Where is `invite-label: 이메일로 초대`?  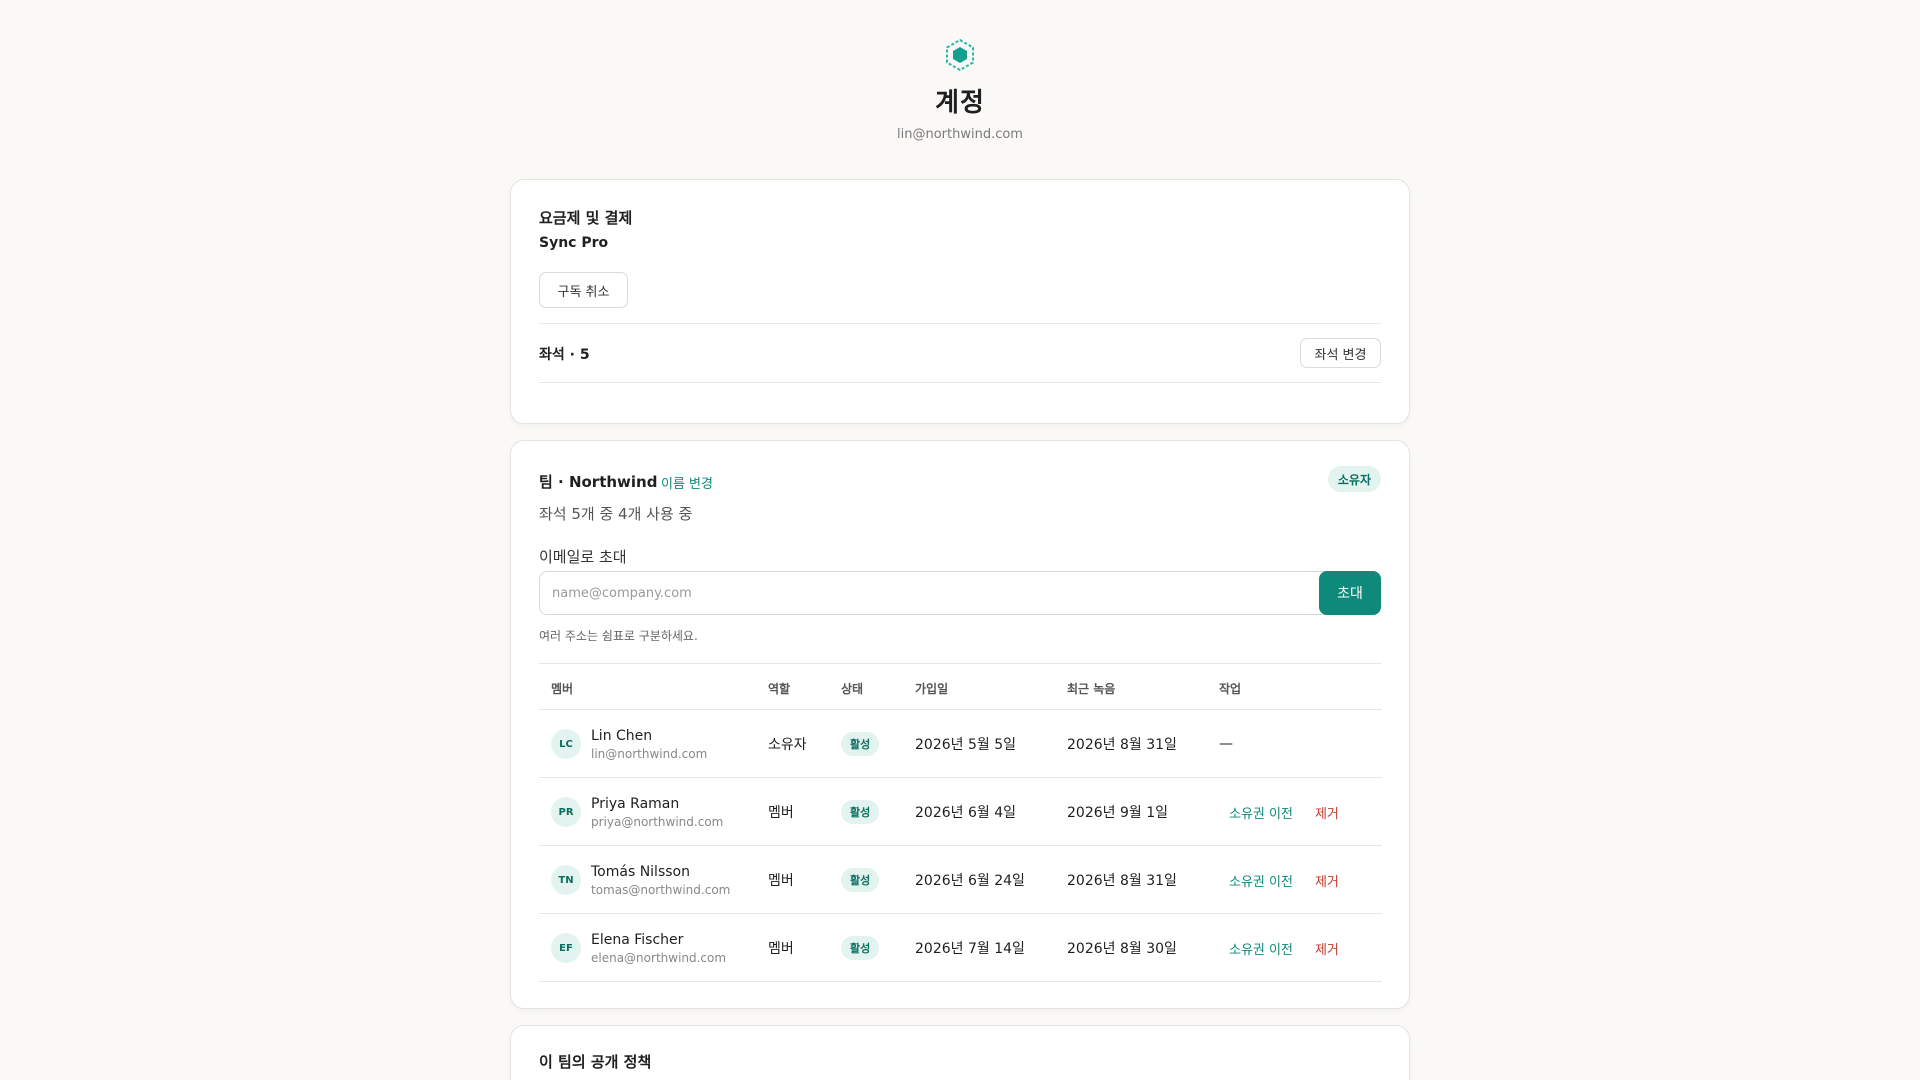 invite-label: 이메일로 초대 is located at coordinates (583, 557).